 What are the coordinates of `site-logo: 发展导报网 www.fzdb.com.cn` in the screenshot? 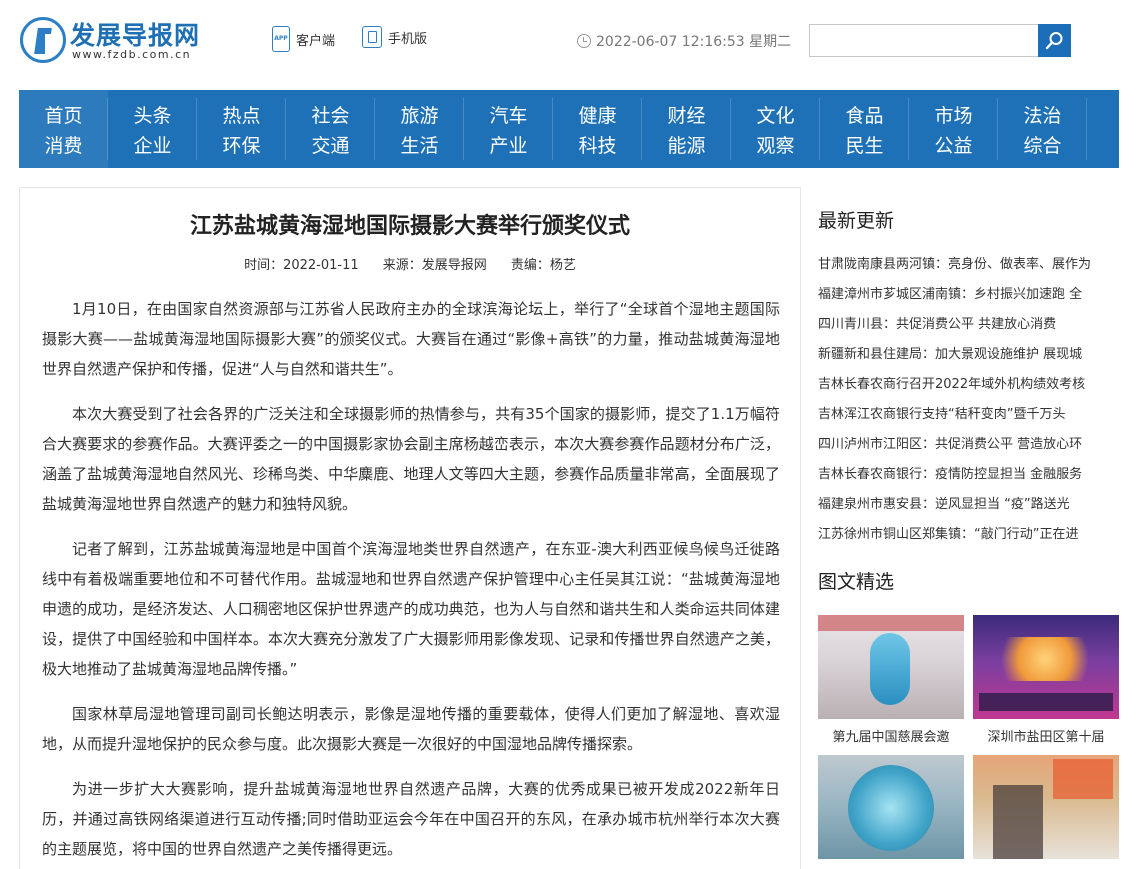 It's located at (115, 40).